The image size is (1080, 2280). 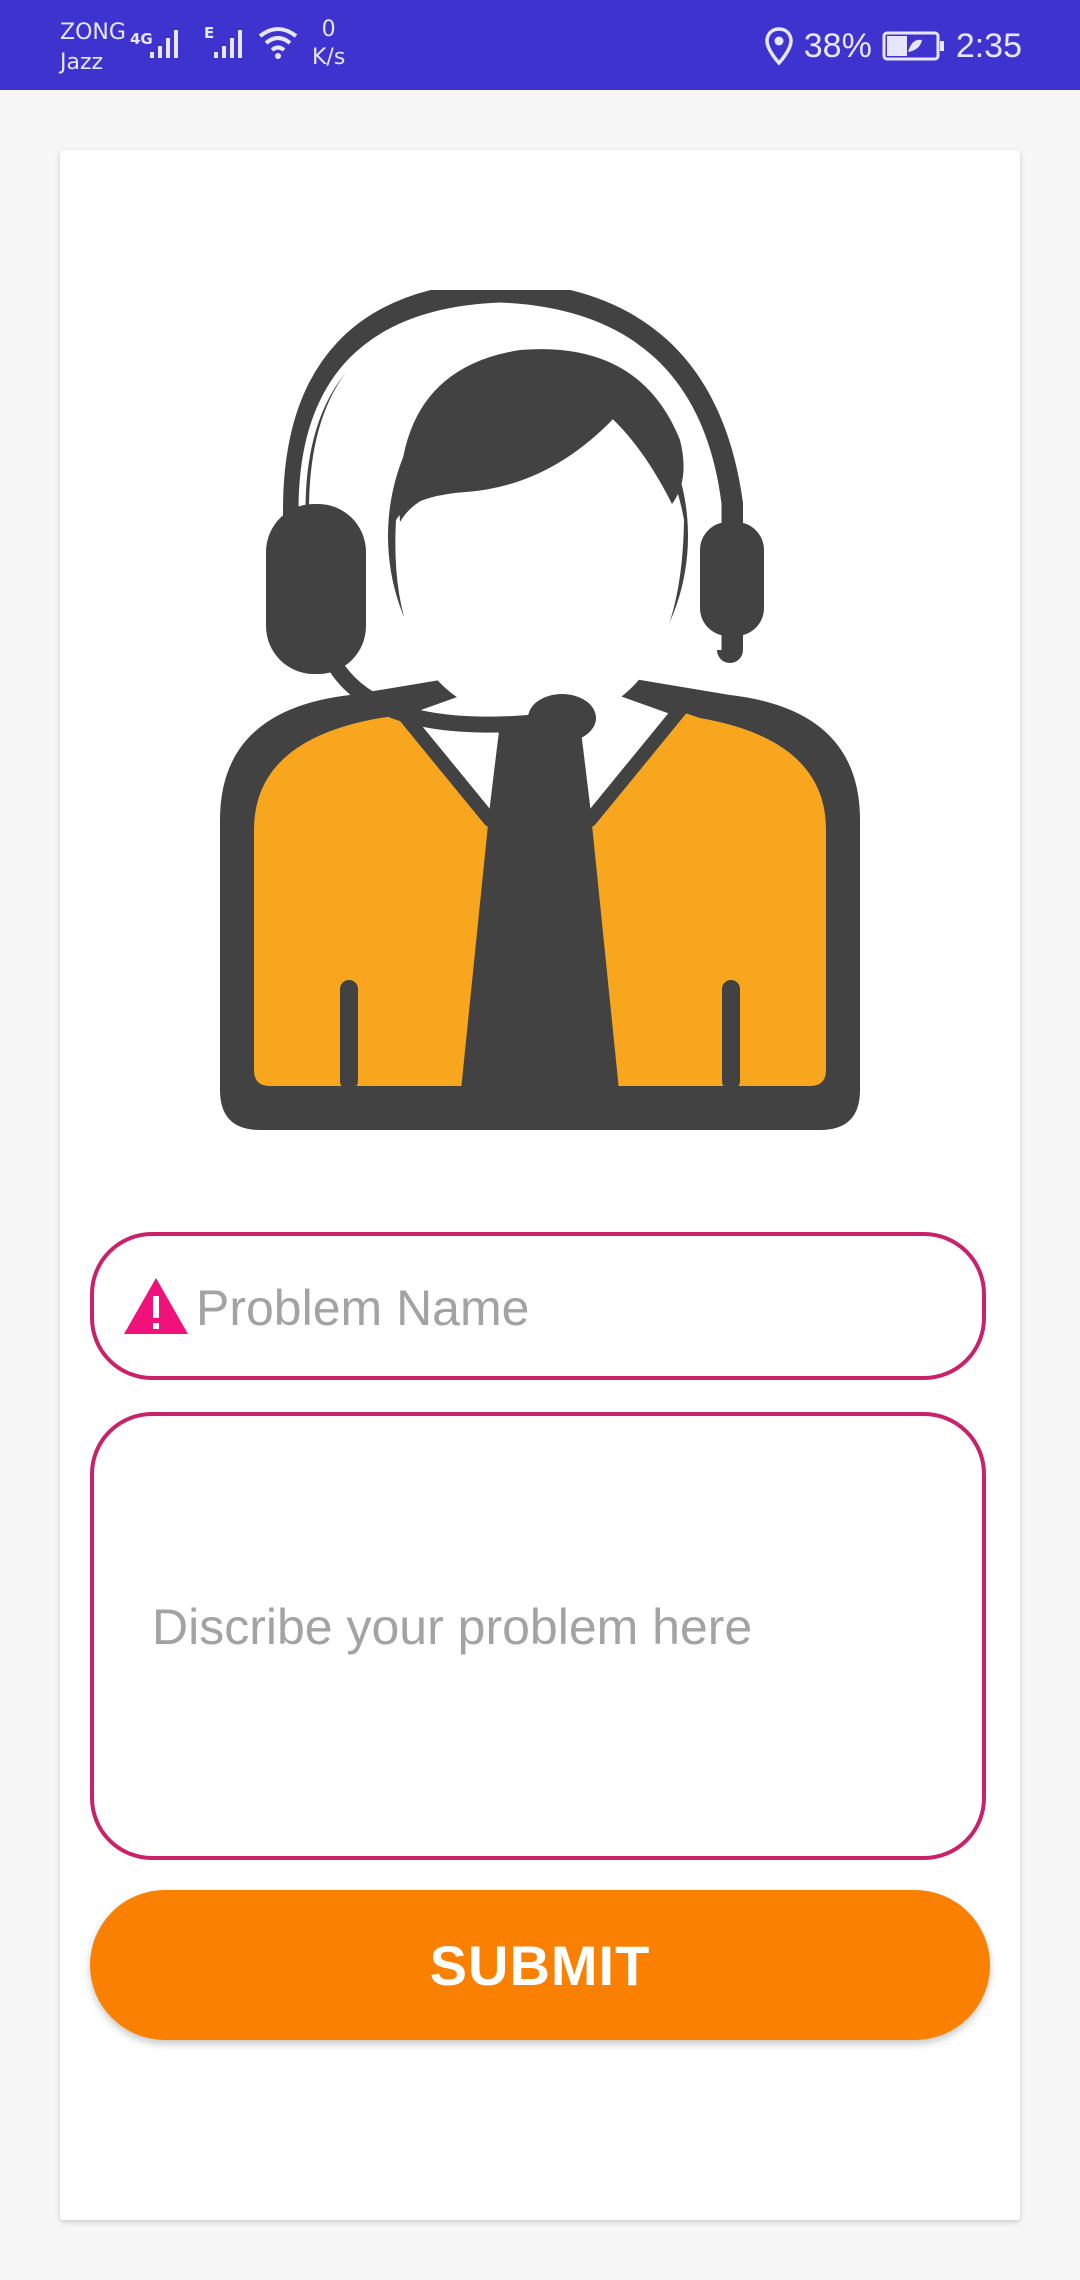 I want to click on carrier-info: ZONG Jazz 4G, so click(x=106, y=48).